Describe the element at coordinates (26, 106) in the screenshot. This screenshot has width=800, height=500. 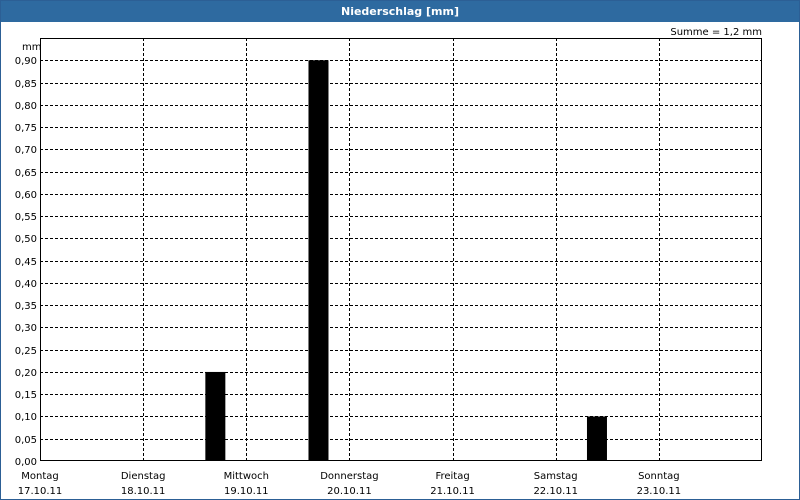
I see `y-tick-label: 0,80` at that location.